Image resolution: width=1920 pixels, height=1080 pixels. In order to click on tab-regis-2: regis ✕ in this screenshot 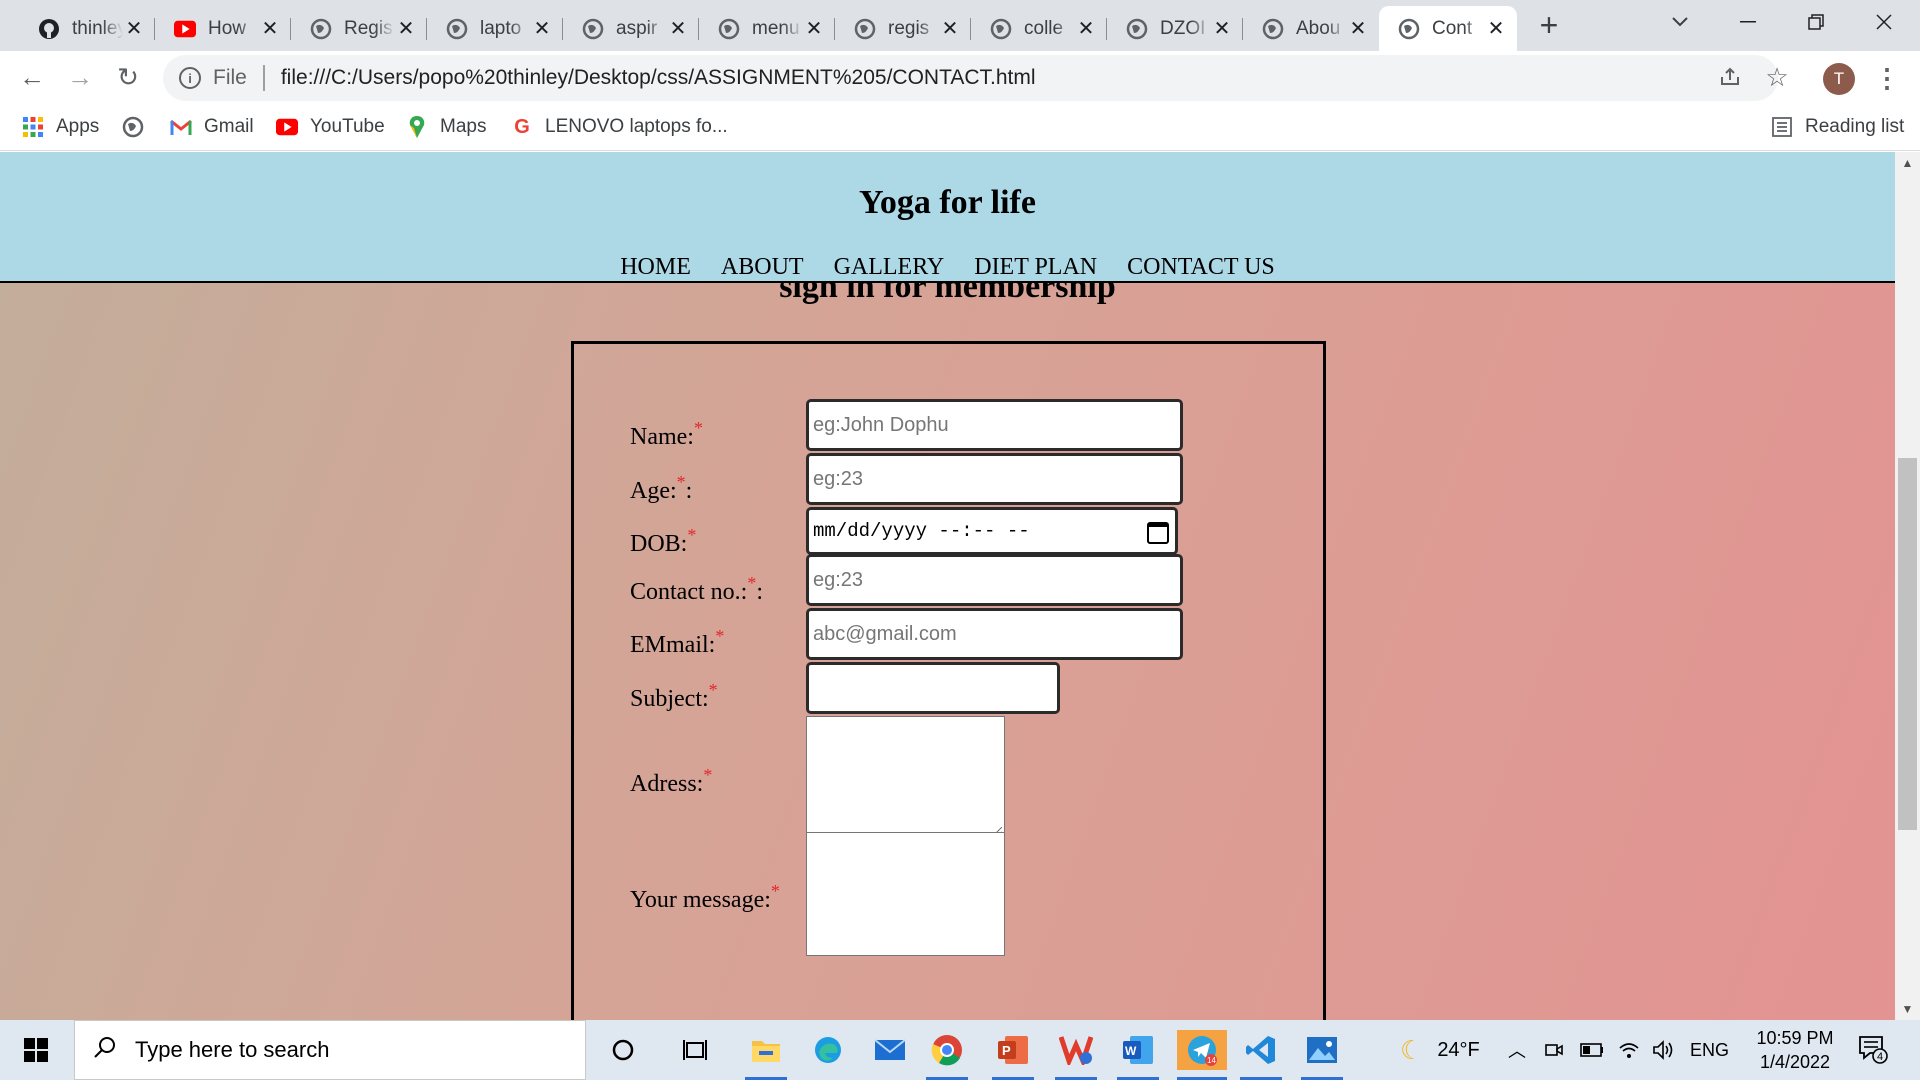, I will do `click(903, 28)`.